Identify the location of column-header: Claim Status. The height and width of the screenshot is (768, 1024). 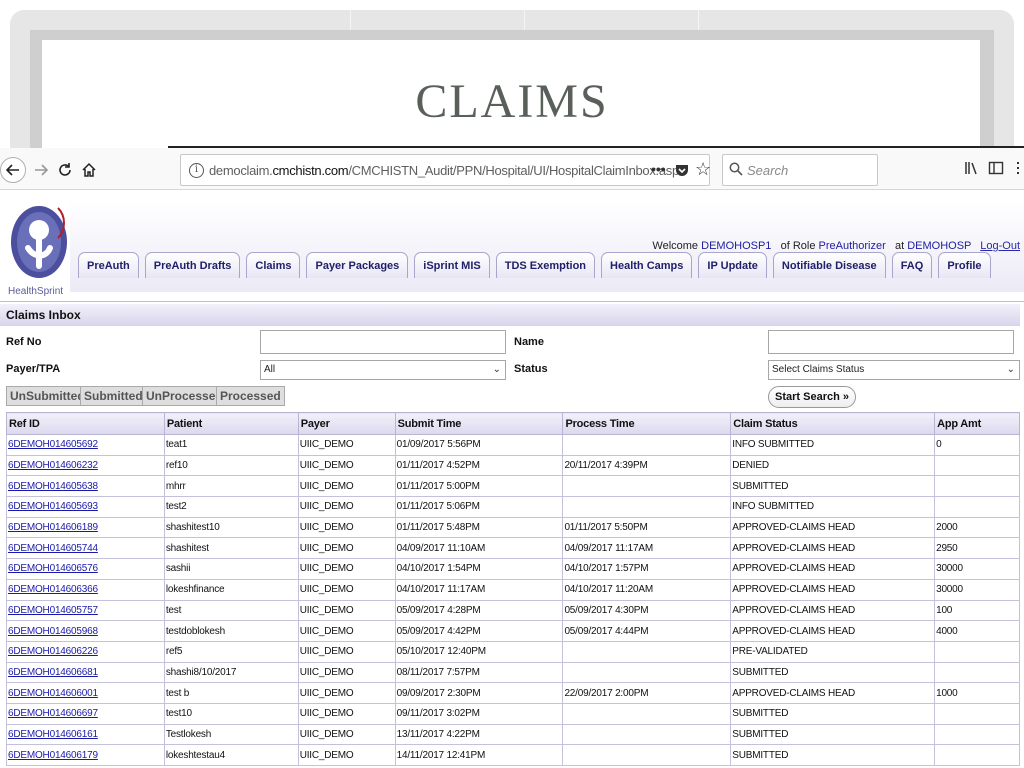
(833, 423).